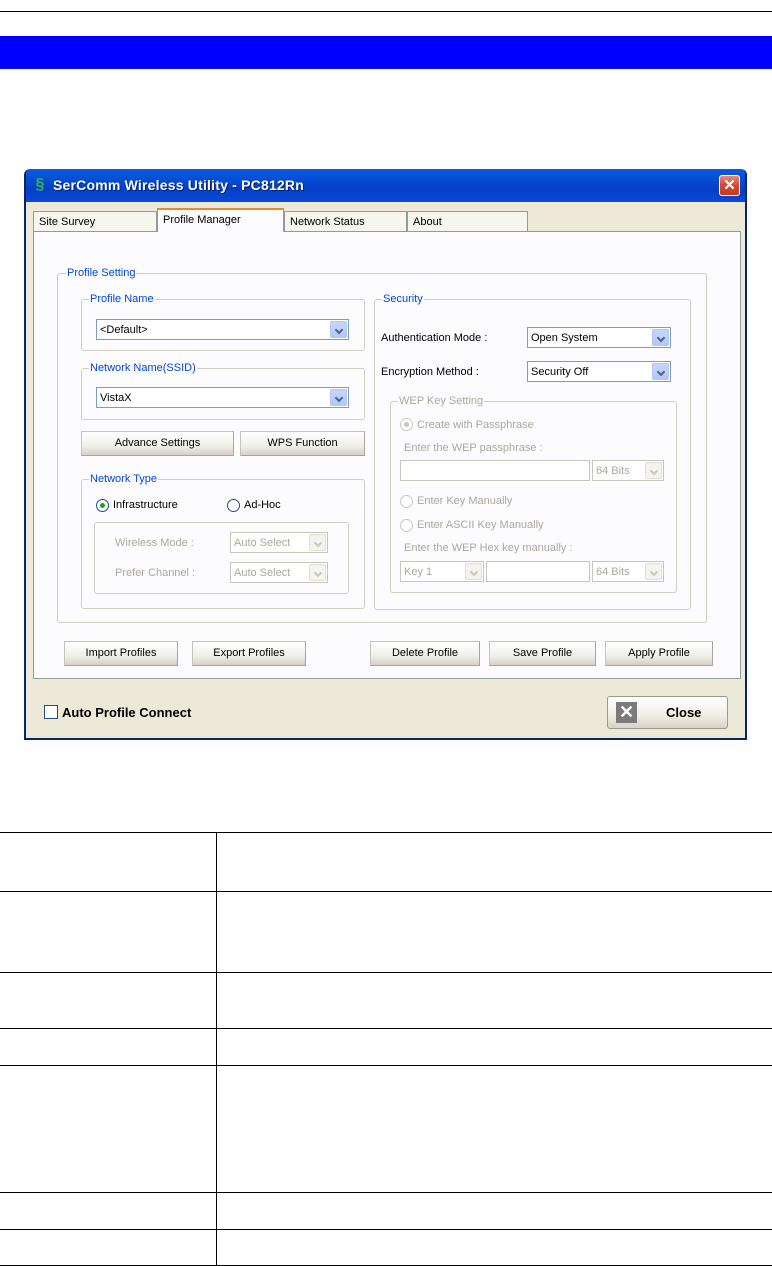  Describe the element at coordinates (145, 505) in the screenshot. I see `infrastructure-label: Infrastructure` at that location.